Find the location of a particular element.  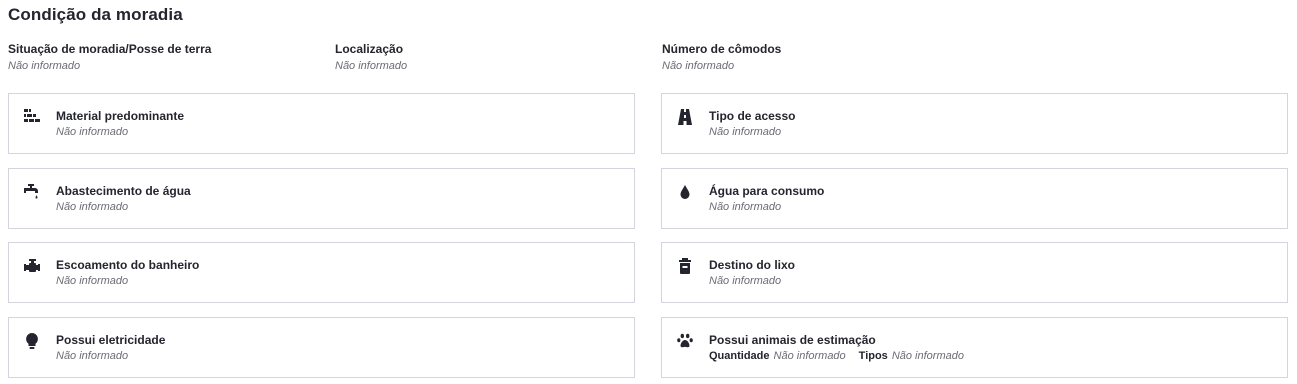

card-abastecimento-agua: Abastecimento de água Não informado is located at coordinates (321, 198).